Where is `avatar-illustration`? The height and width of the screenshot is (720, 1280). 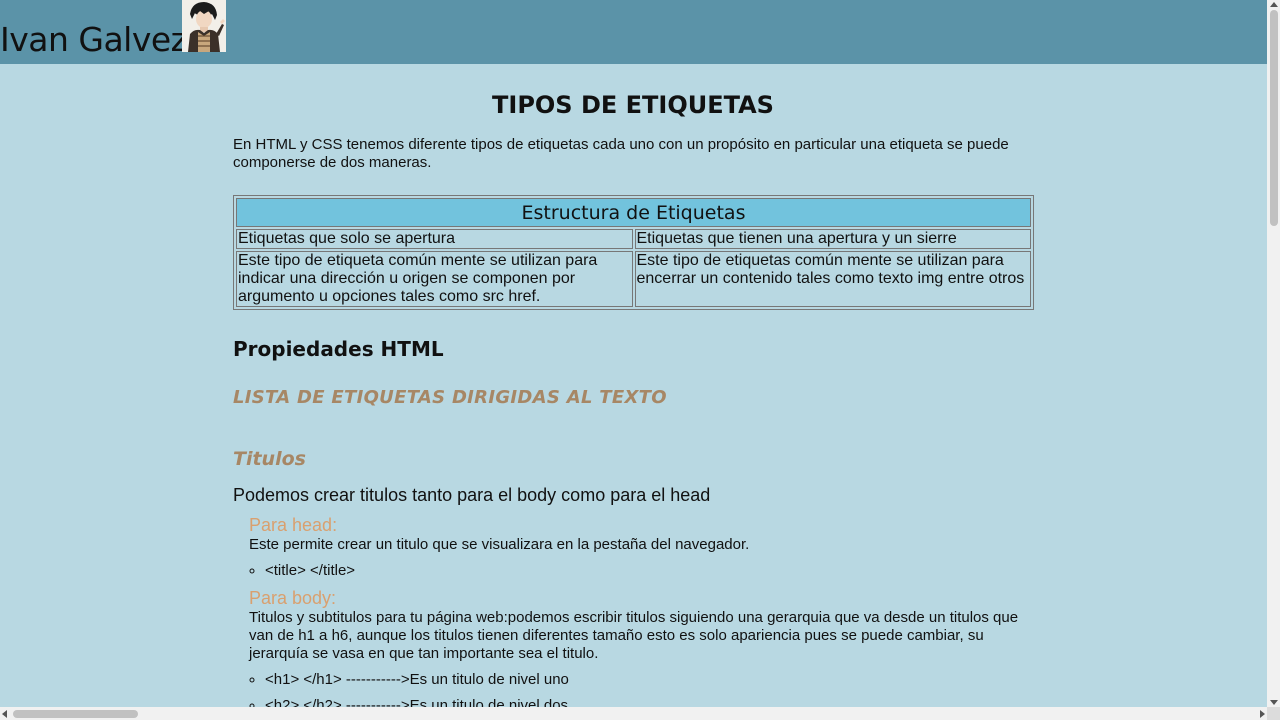
avatar-illustration is located at coordinates (204, 26).